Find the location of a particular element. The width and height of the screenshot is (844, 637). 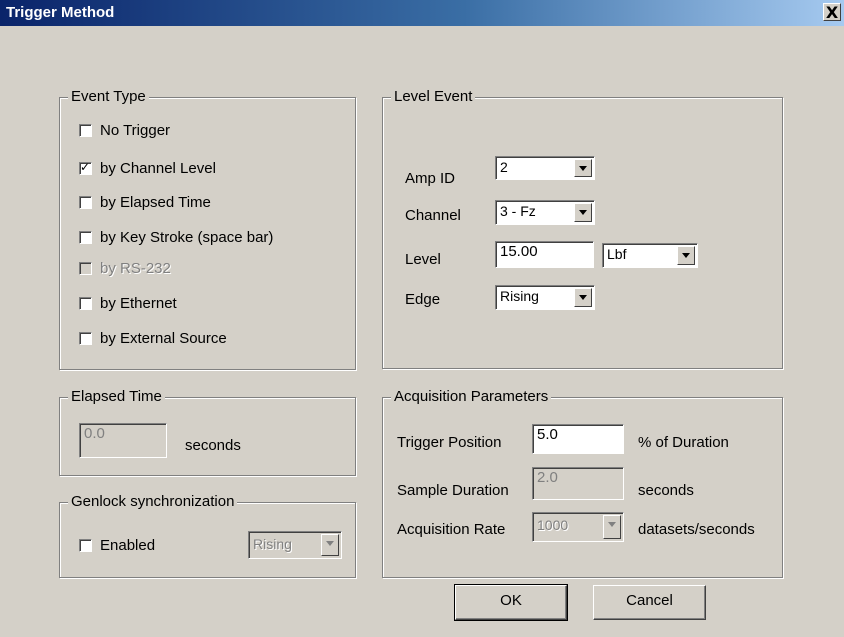

level-unit-value: Lbf is located at coordinates (617, 254).